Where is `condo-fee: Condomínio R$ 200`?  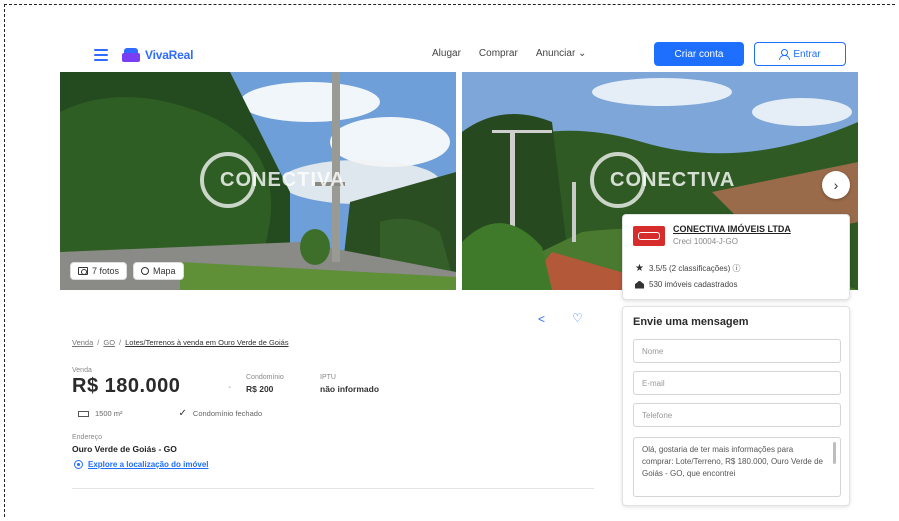 condo-fee: Condomínio R$ 200 is located at coordinates (265, 384).